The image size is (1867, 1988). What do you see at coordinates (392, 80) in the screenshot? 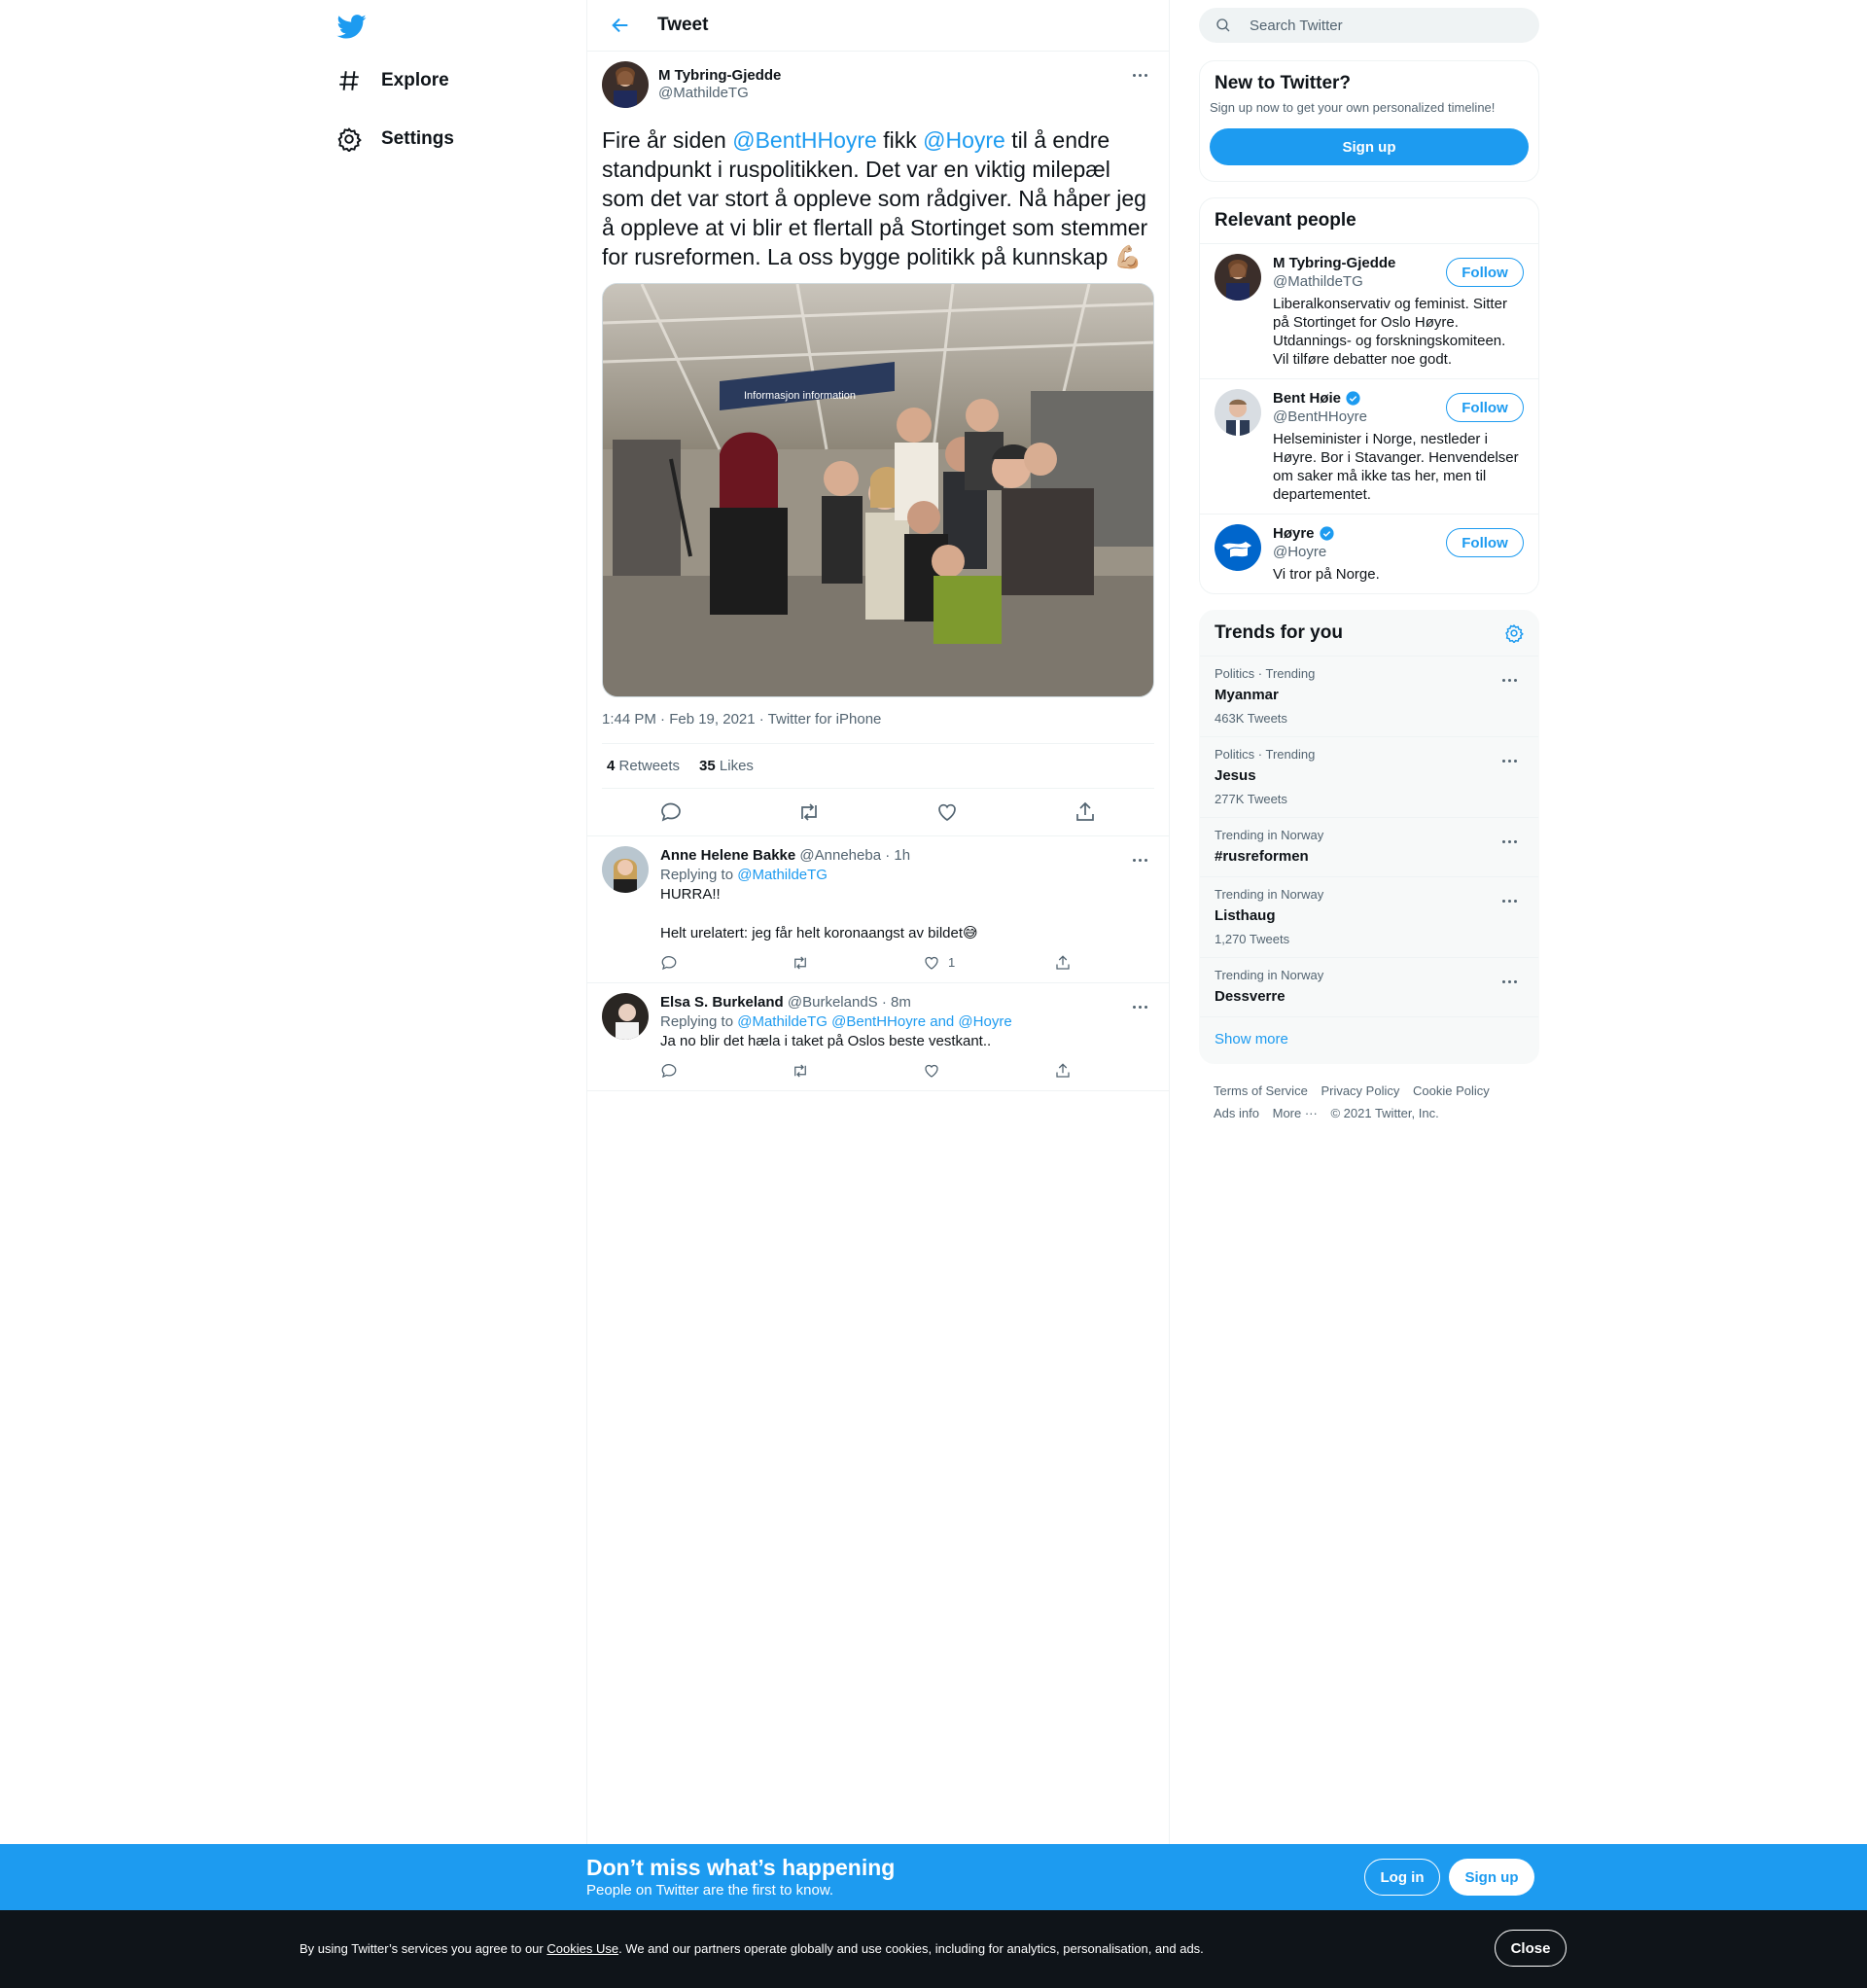
I see `nav-explore: Explore` at bounding box center [392, 80].